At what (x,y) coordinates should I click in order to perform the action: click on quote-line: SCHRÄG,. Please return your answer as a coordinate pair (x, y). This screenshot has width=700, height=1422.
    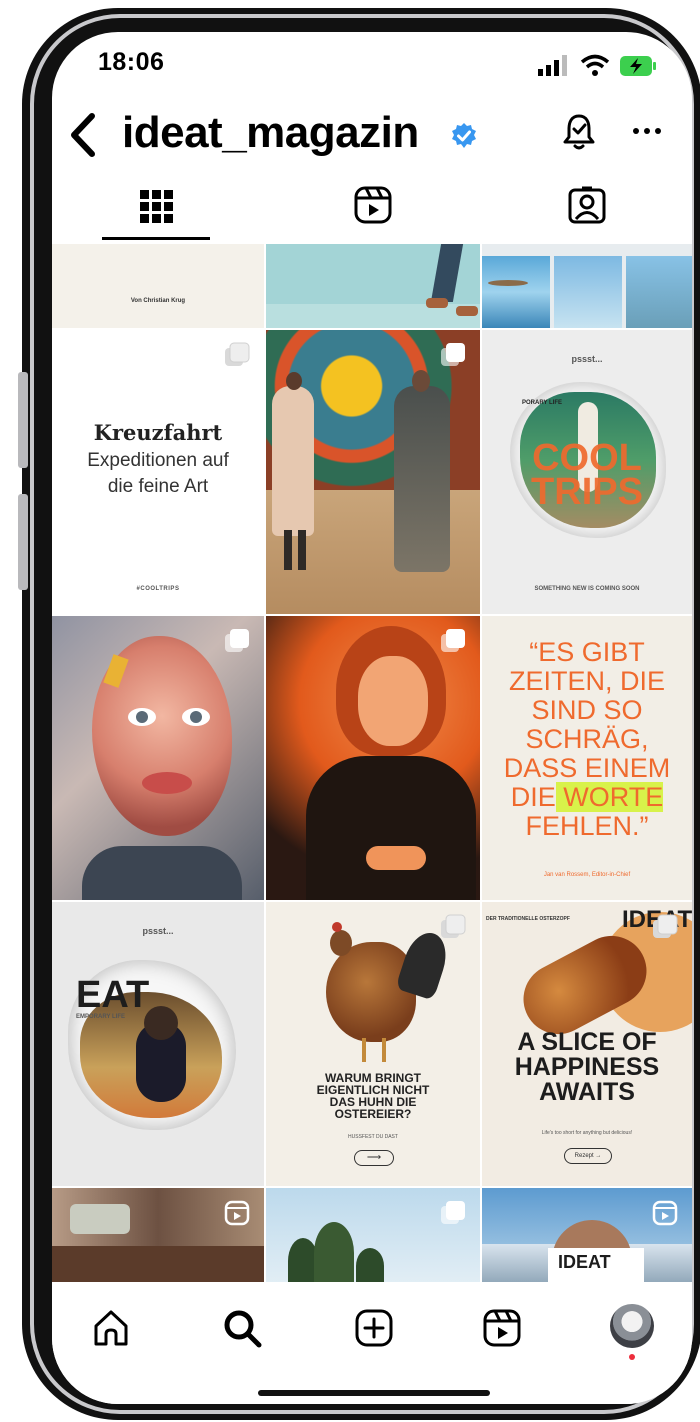
    Looking at the image, I should click on (587, 739).